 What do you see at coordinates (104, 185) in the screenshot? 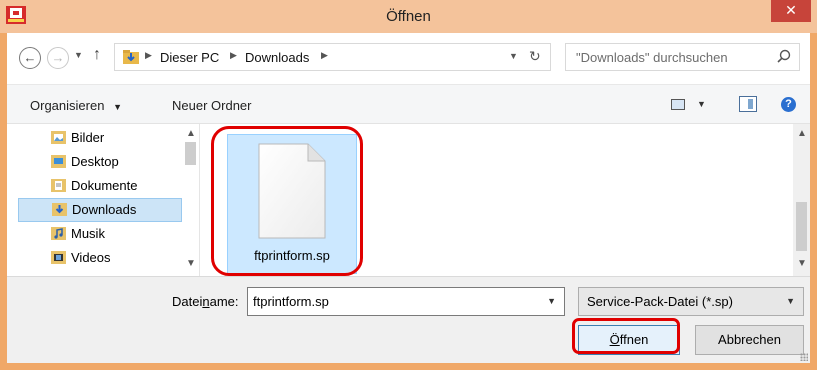
I see `nav-item-label: Dokumente` at bounding box center [104, 185].